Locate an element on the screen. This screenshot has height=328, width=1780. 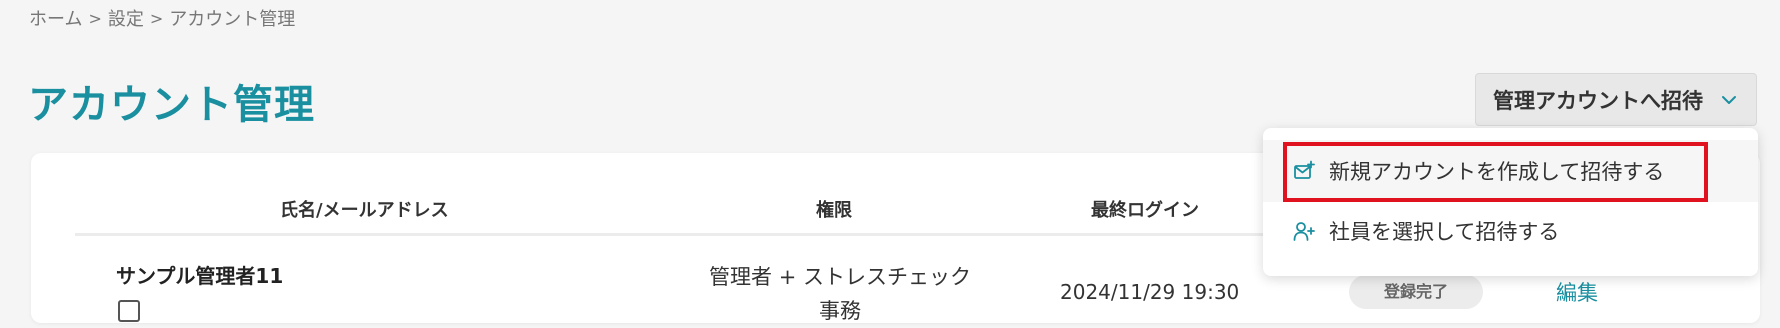
mail-plus-icon is located at coordinates (1304, 169).